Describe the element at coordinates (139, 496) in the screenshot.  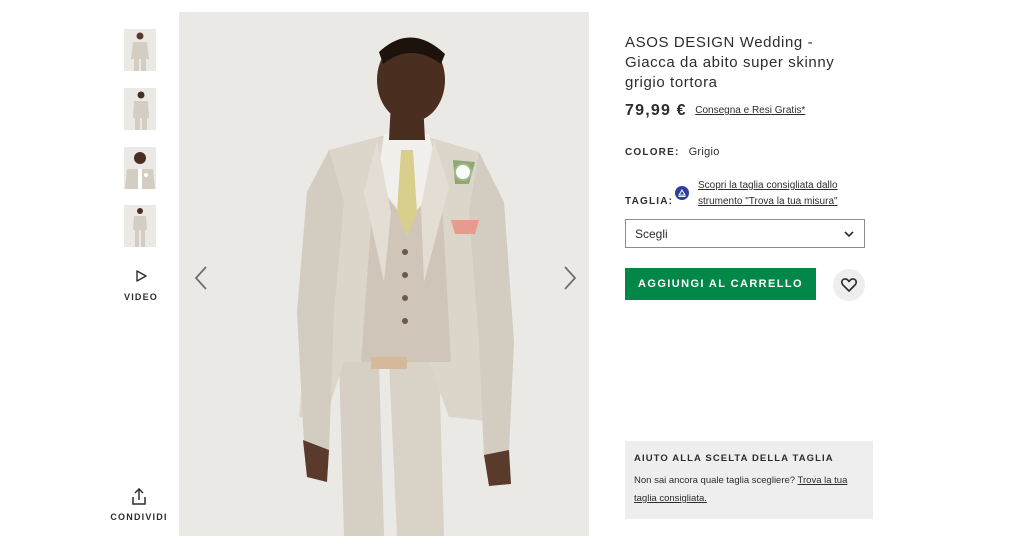
I see `share-icon` at that location.